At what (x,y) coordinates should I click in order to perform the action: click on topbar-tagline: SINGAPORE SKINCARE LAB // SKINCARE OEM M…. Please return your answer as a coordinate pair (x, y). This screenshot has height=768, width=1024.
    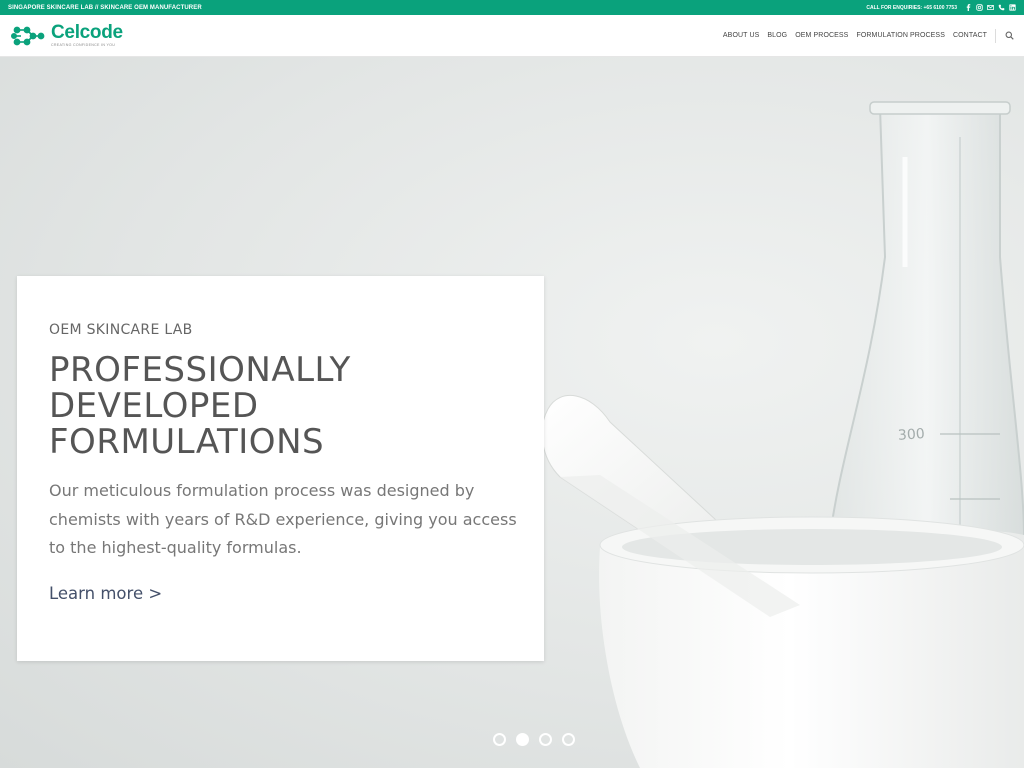
    Looking at the image, I should click on (105, 7).